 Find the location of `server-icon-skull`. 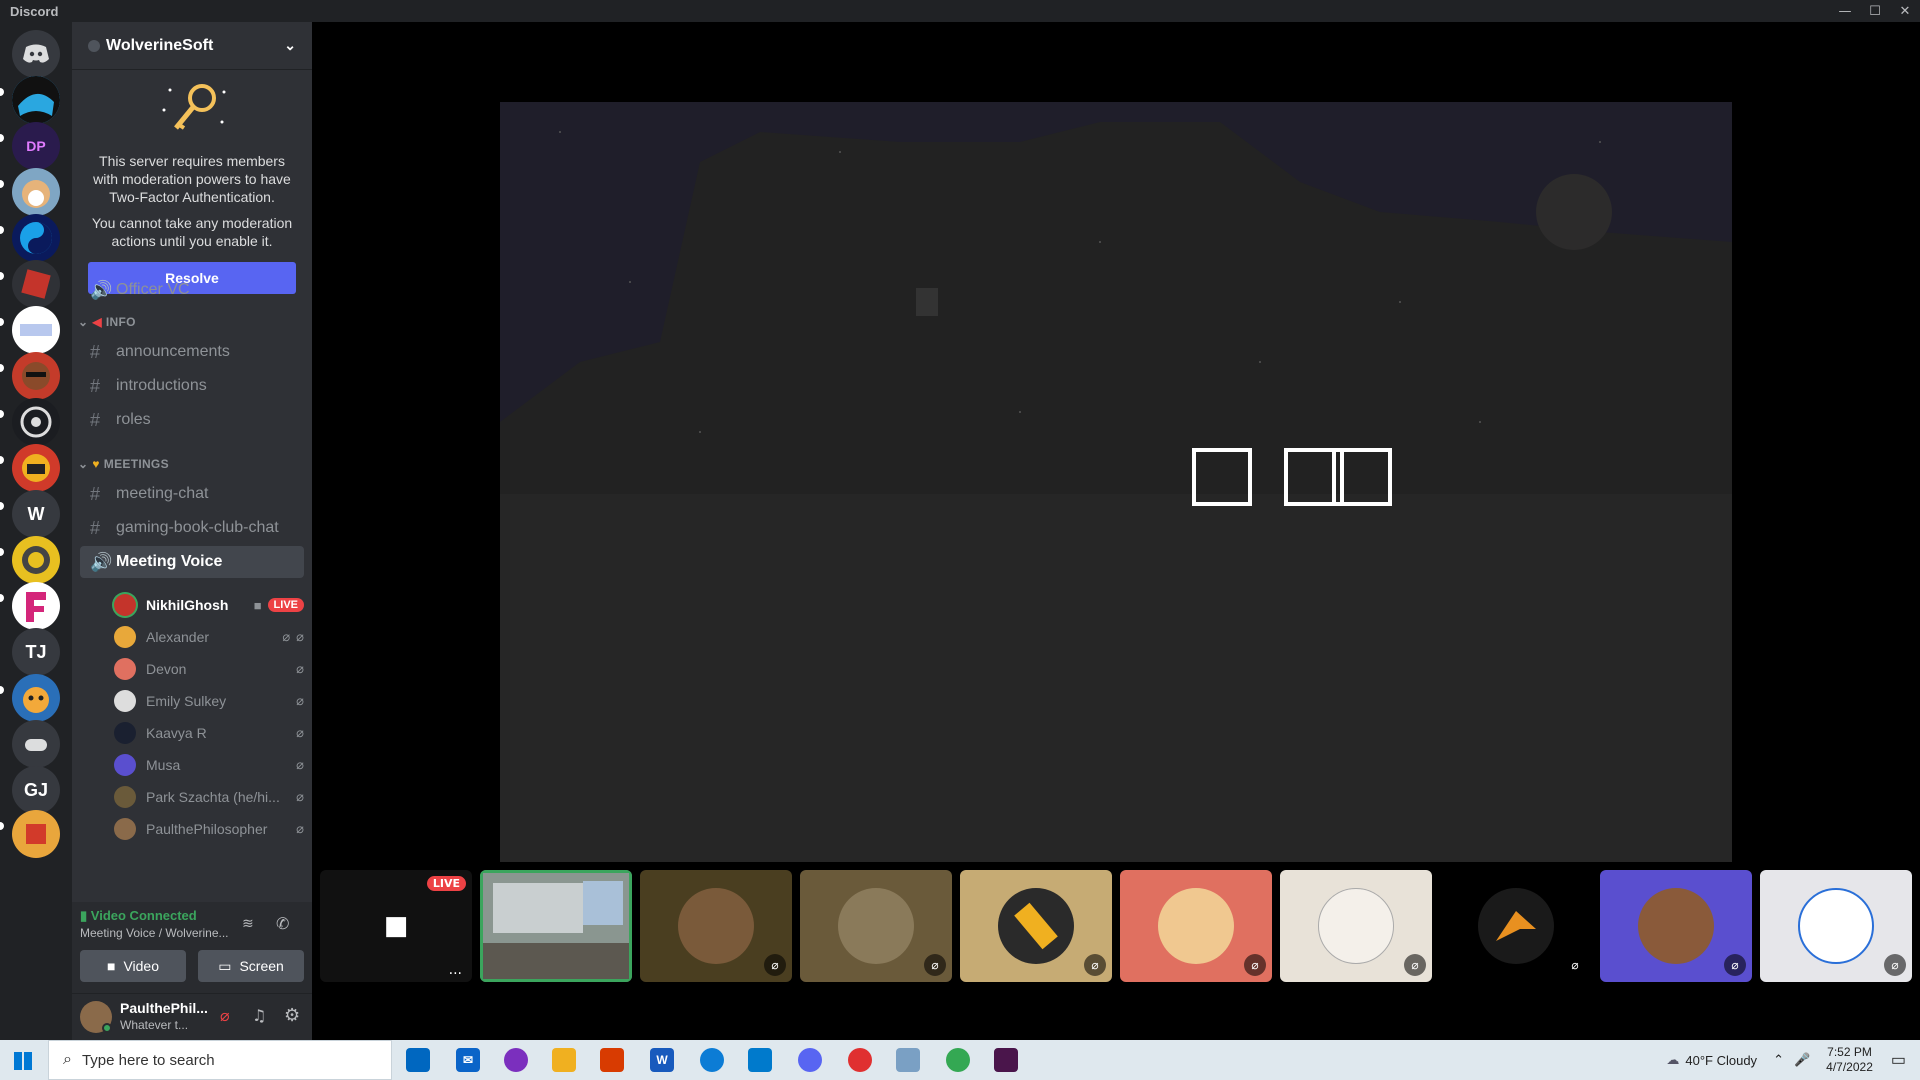

server-icon-skull is located at coordinates (36, 422).